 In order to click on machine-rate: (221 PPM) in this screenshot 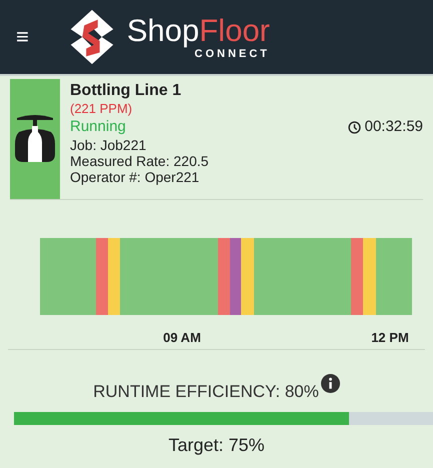, I will do `click(102, 109)`.